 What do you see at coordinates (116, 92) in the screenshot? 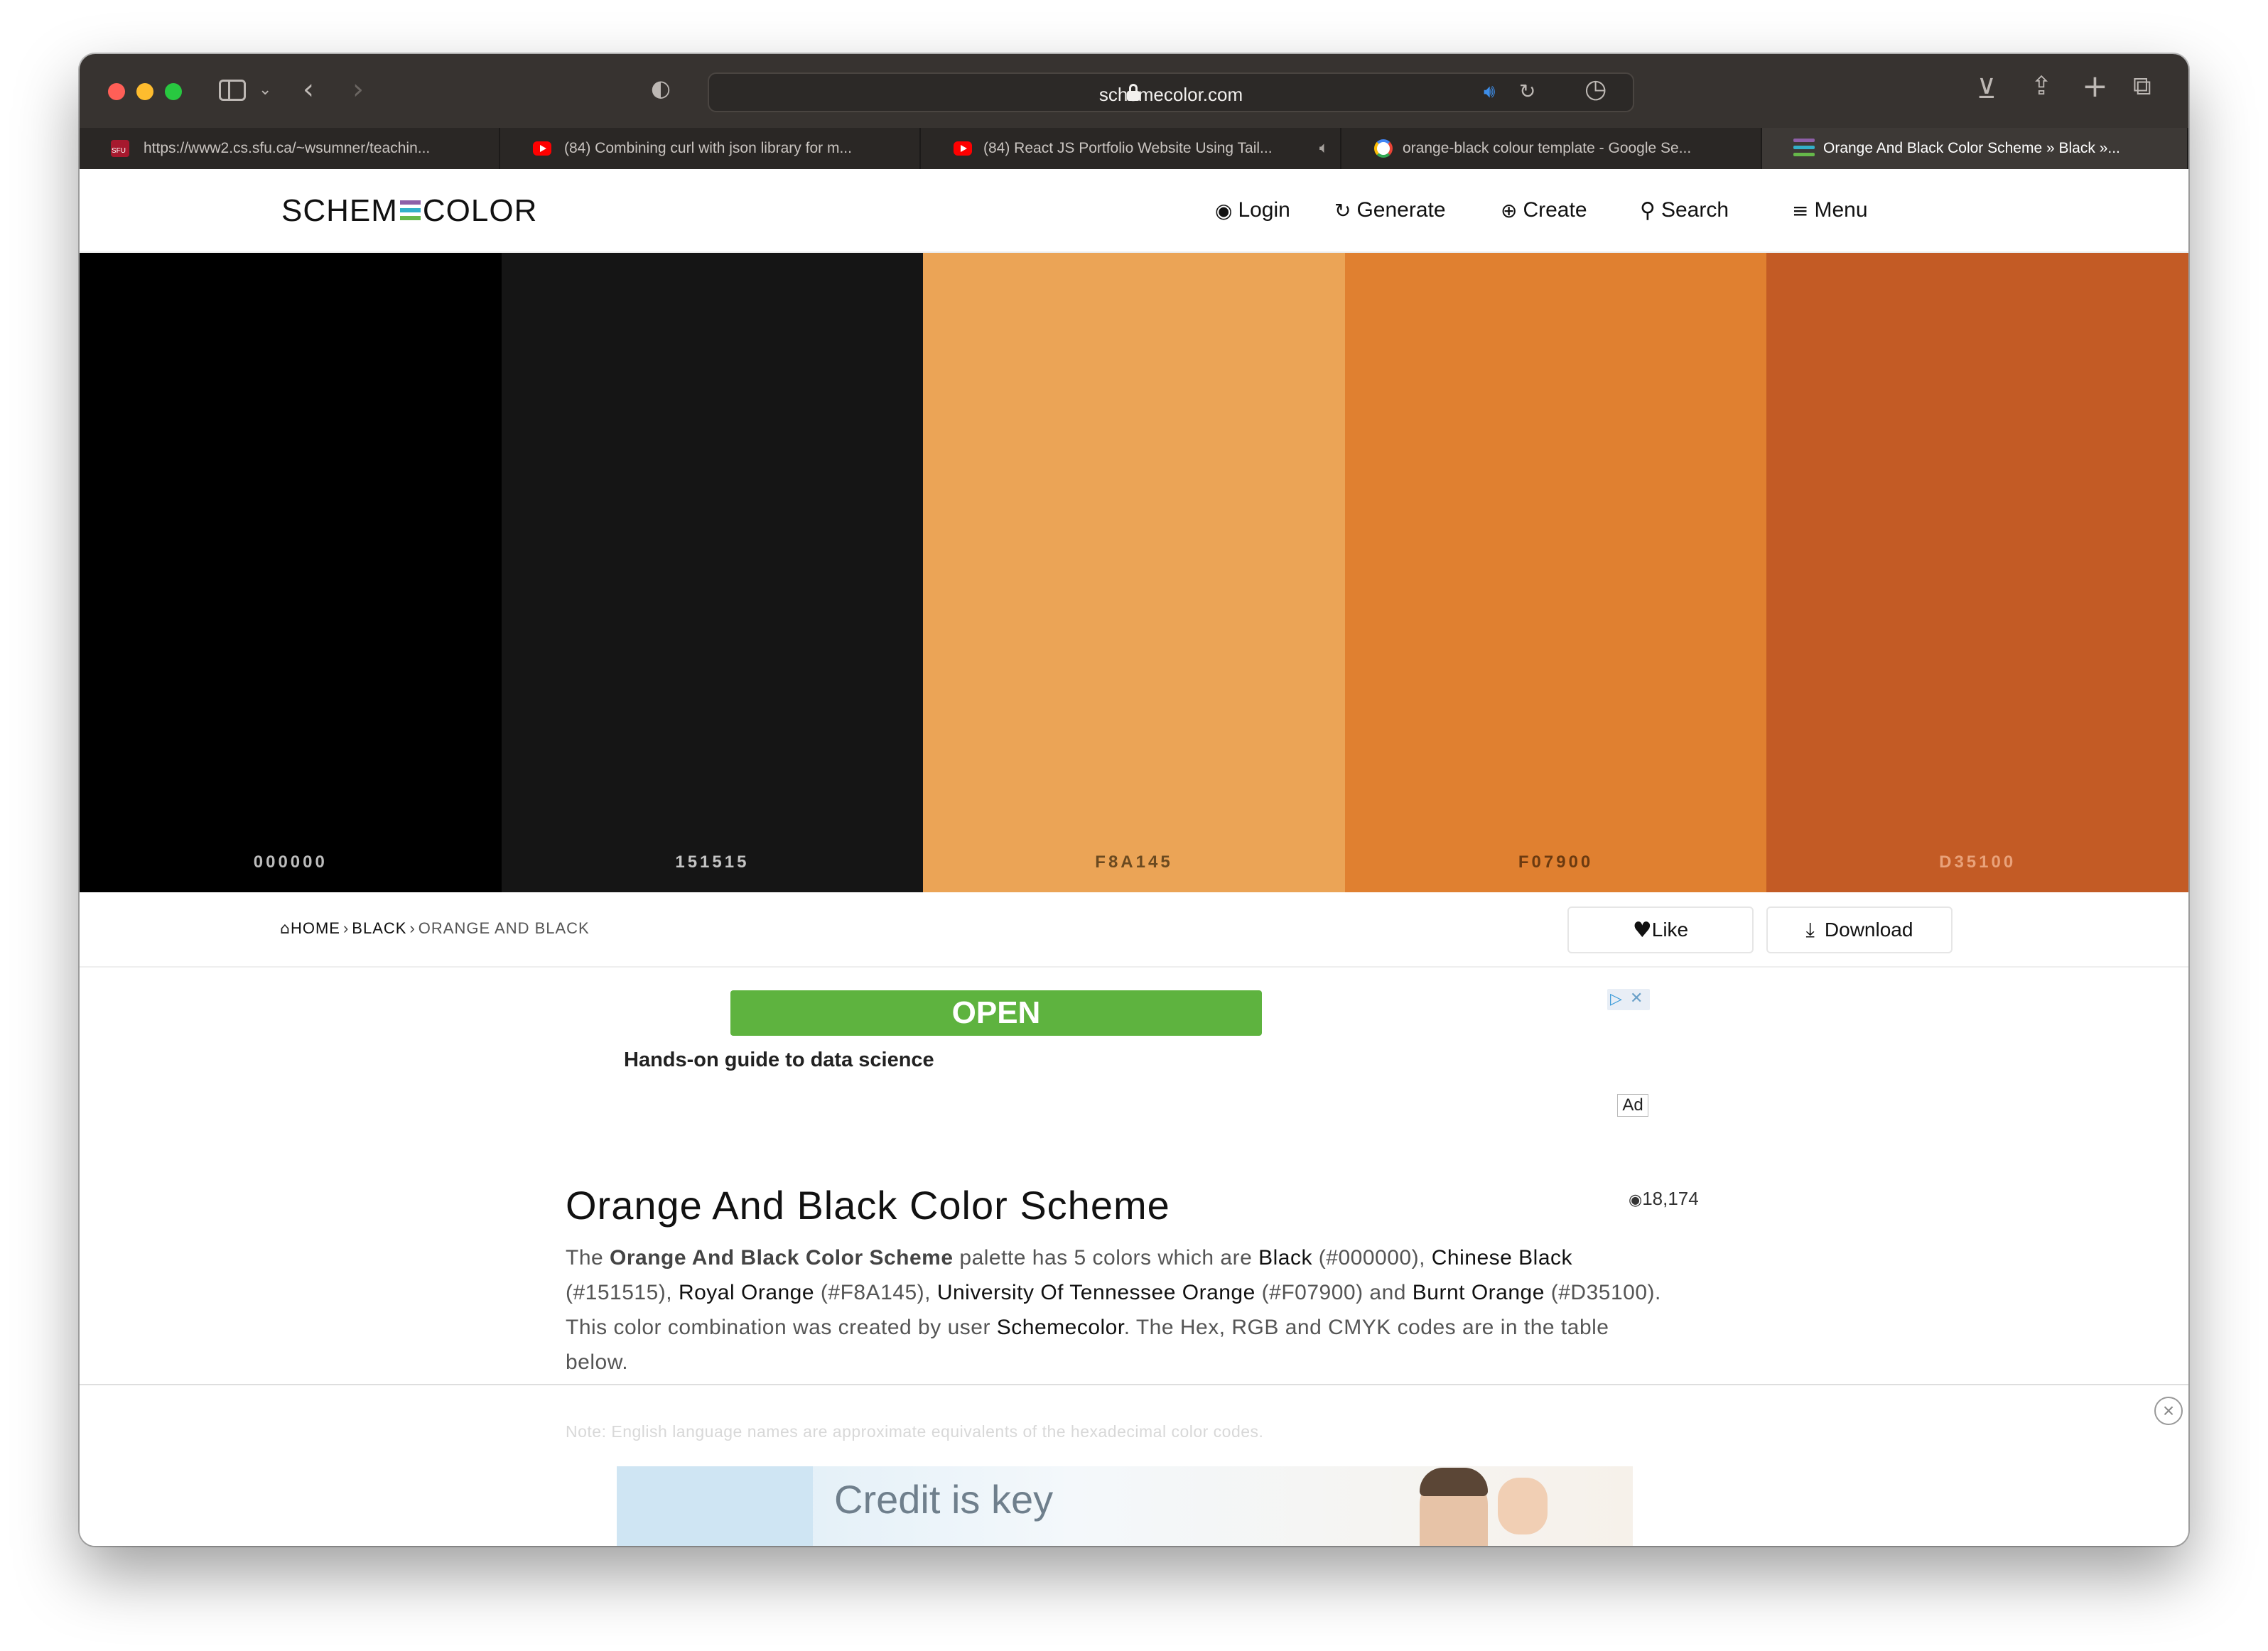
I see `close-window-button` at bounding box center [116, 92].